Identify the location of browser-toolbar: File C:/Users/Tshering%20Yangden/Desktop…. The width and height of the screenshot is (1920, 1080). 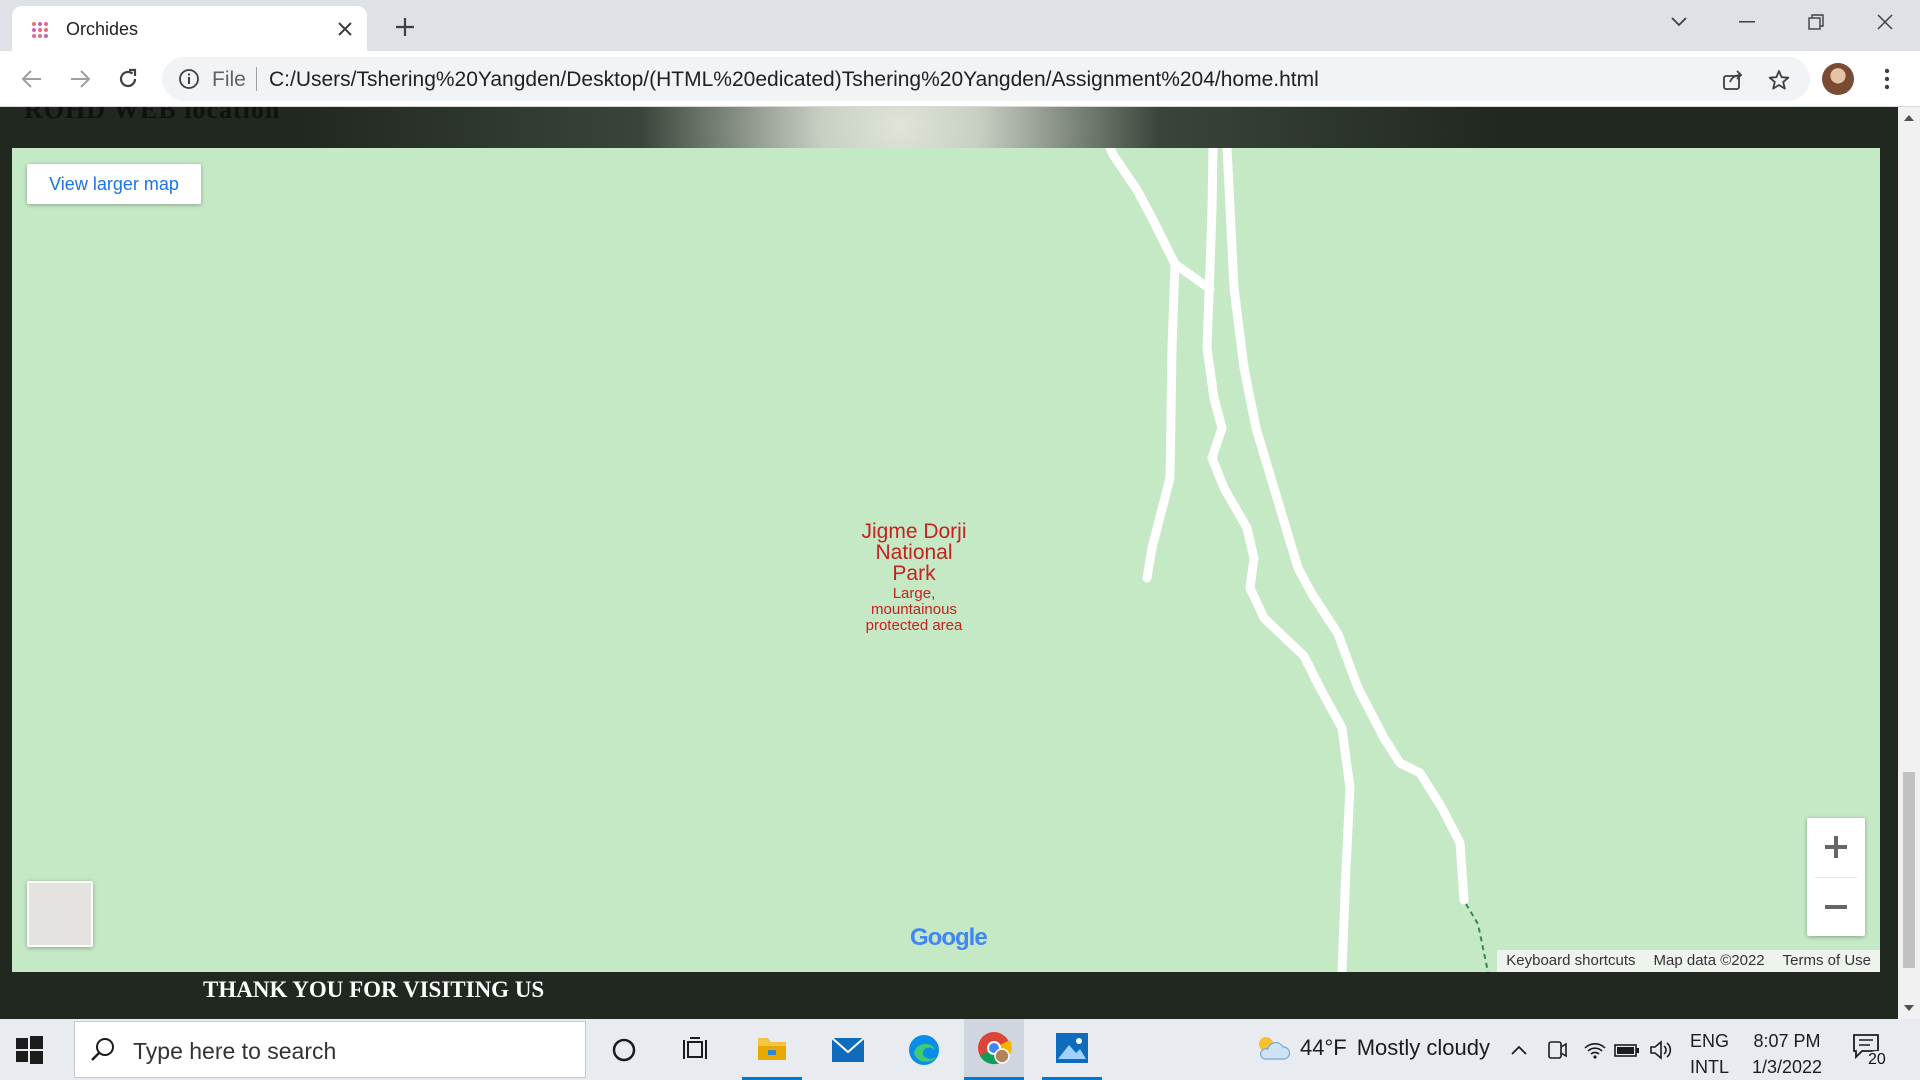
(960, 79).